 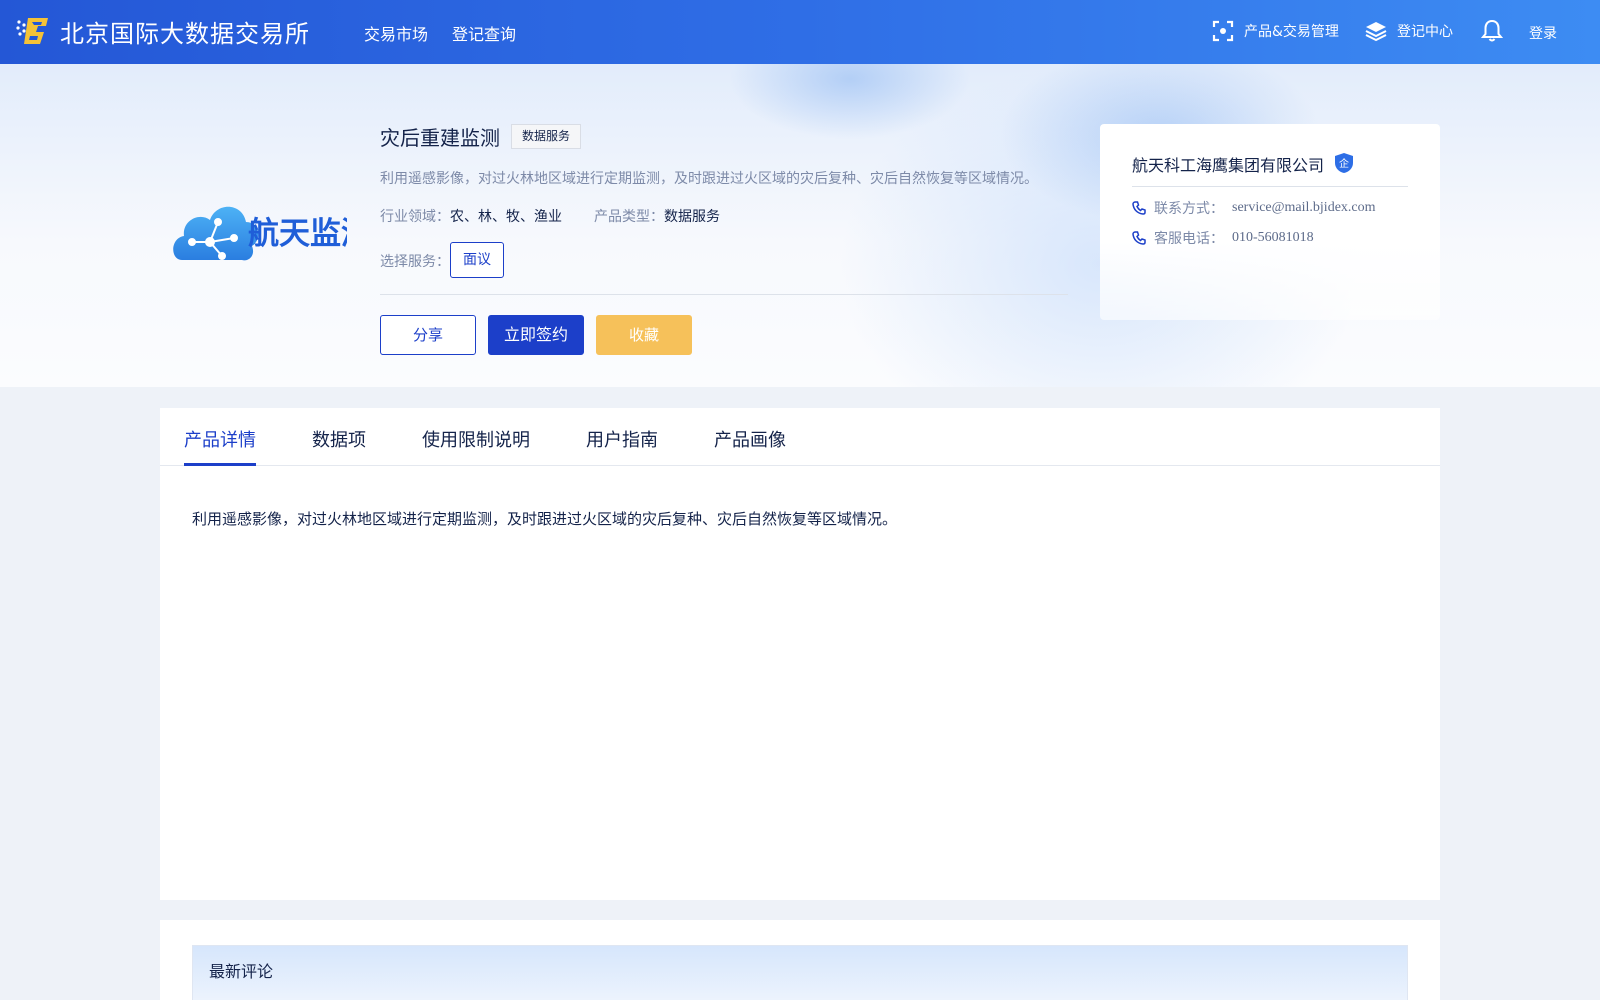 I want to click on product-title: 灾后重建监测, so click(x=440, y=138).